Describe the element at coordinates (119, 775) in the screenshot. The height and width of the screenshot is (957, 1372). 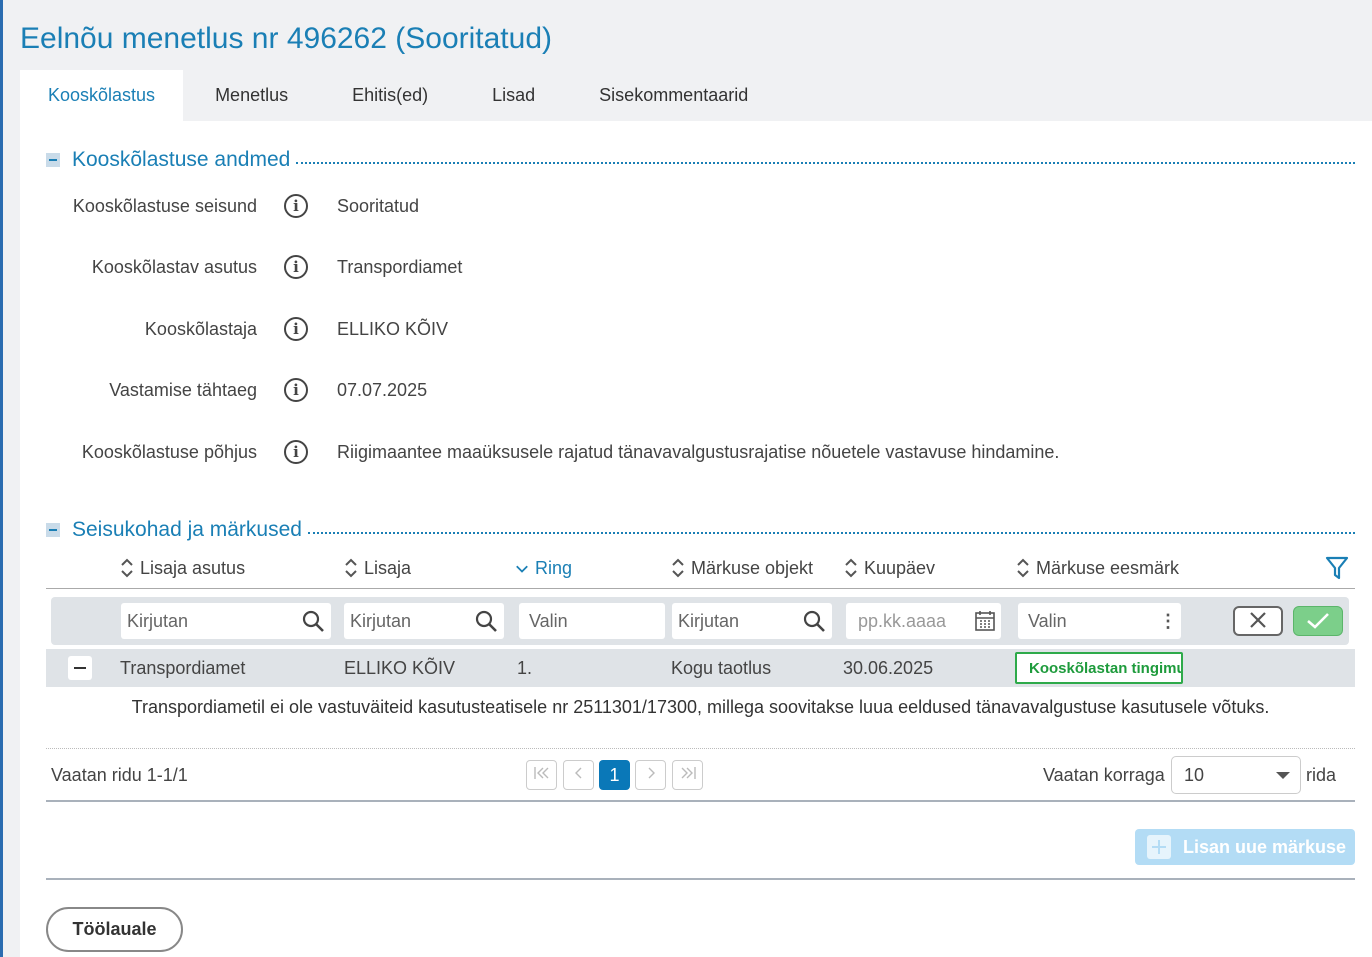
I see `pager-info: Vaatan ridu 1-1/1` at that location.